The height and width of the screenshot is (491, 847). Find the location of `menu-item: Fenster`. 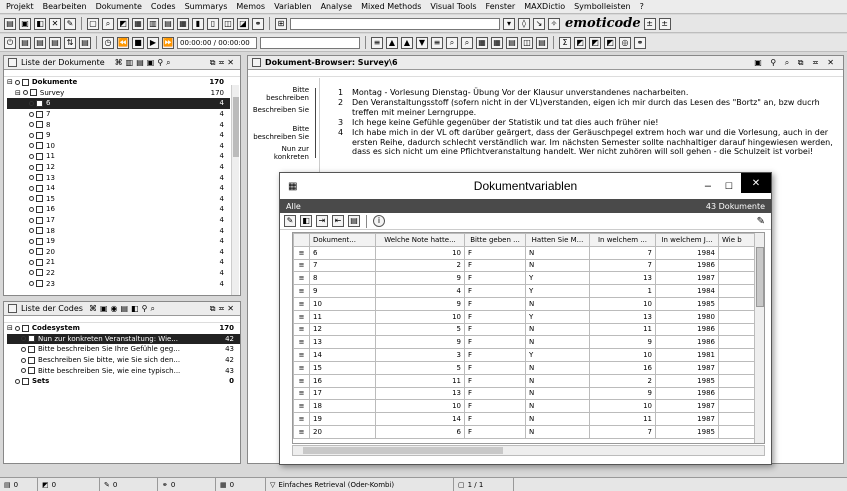

menu-item: Fenster is located at coordinates (501, 6).